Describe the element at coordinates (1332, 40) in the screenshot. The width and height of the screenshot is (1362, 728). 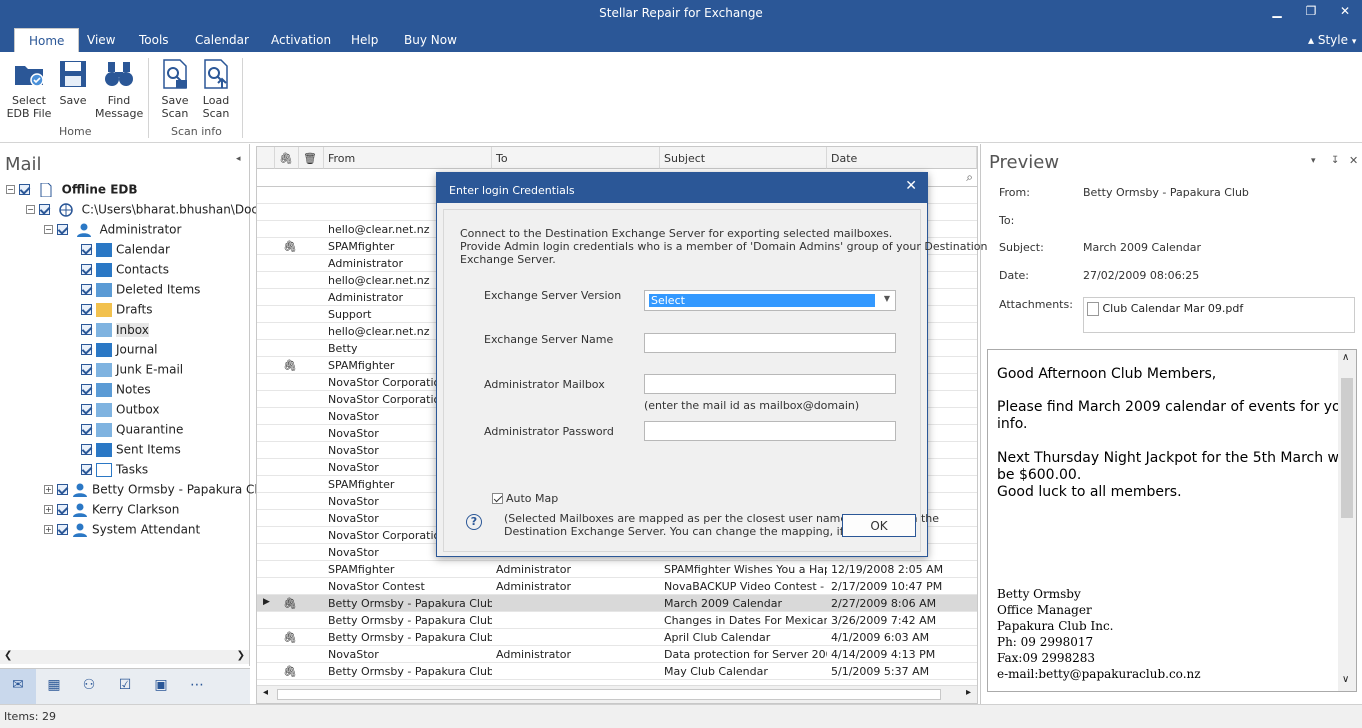
I see `style-menu: ▴ Style ▾` at that location.